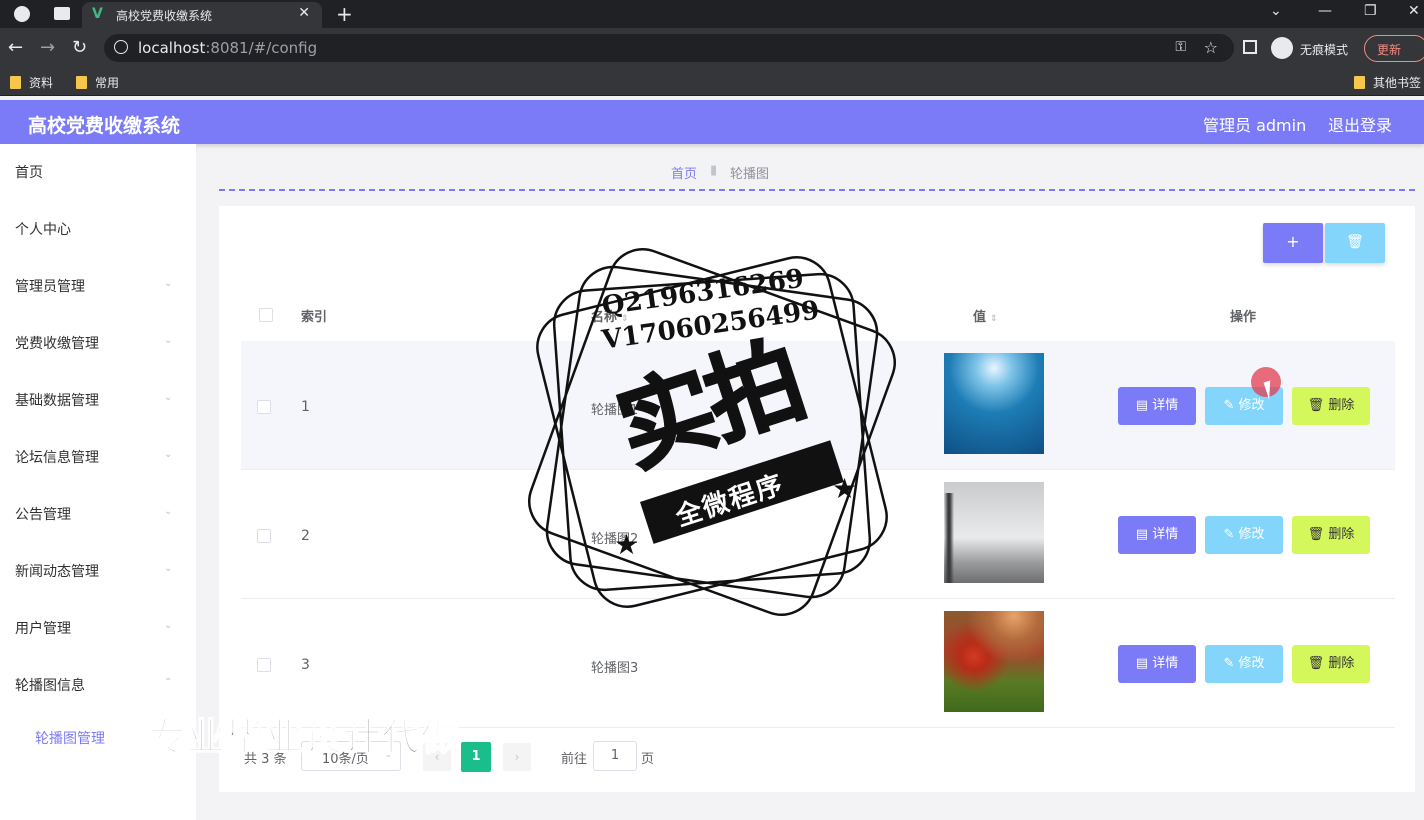  Describe the element at coordinates (517, 757) in the screenshot. I see `next-page-button: ›` at that location.